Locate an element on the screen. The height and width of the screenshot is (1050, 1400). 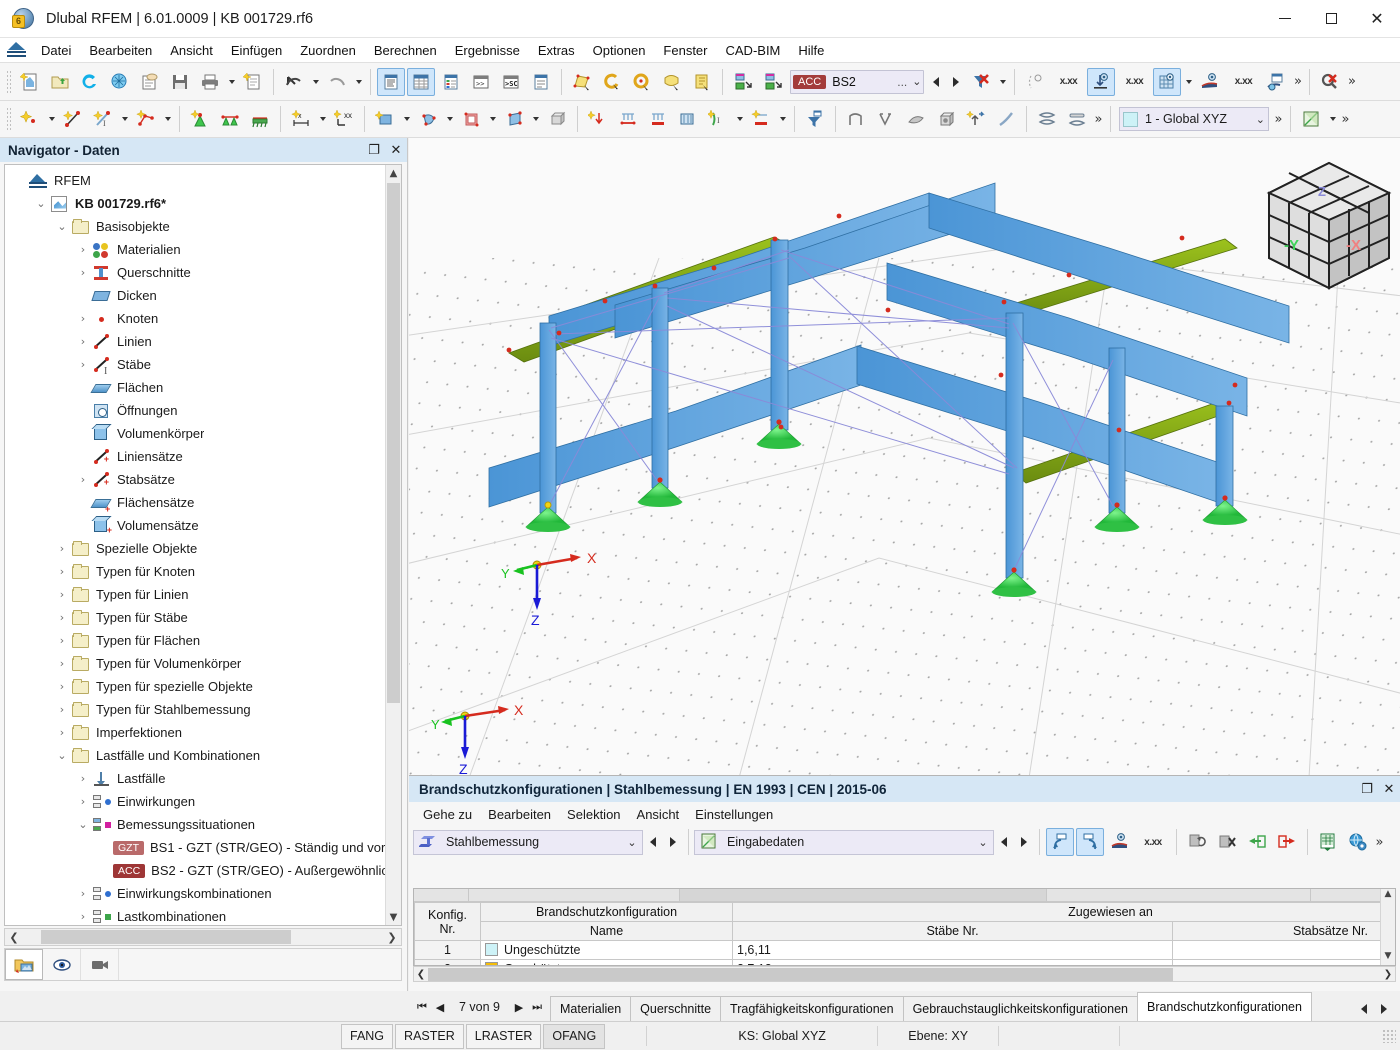
delete-row-icon is located at coordinates (1227, 842).